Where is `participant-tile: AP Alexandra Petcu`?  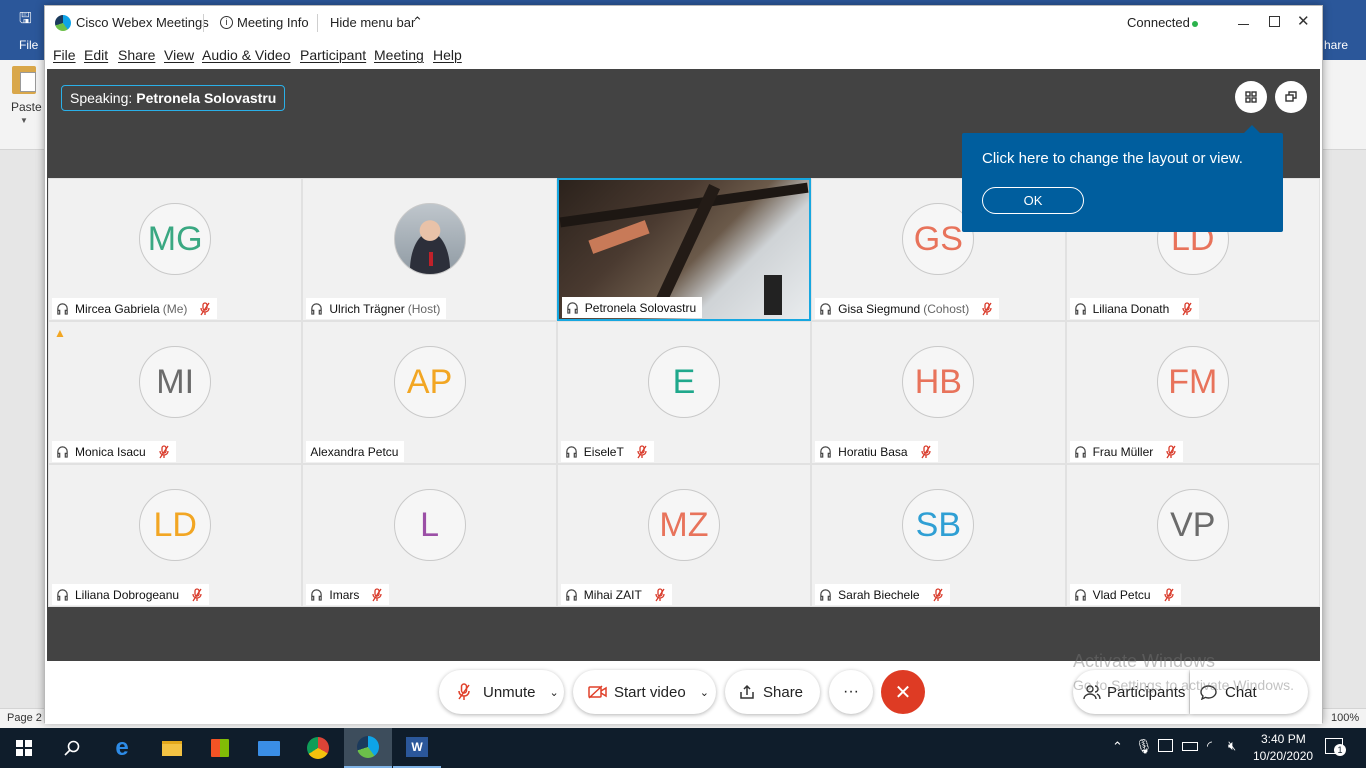 participant-tile: AP Alexandra Petcu is located at coordinates (429, 392).